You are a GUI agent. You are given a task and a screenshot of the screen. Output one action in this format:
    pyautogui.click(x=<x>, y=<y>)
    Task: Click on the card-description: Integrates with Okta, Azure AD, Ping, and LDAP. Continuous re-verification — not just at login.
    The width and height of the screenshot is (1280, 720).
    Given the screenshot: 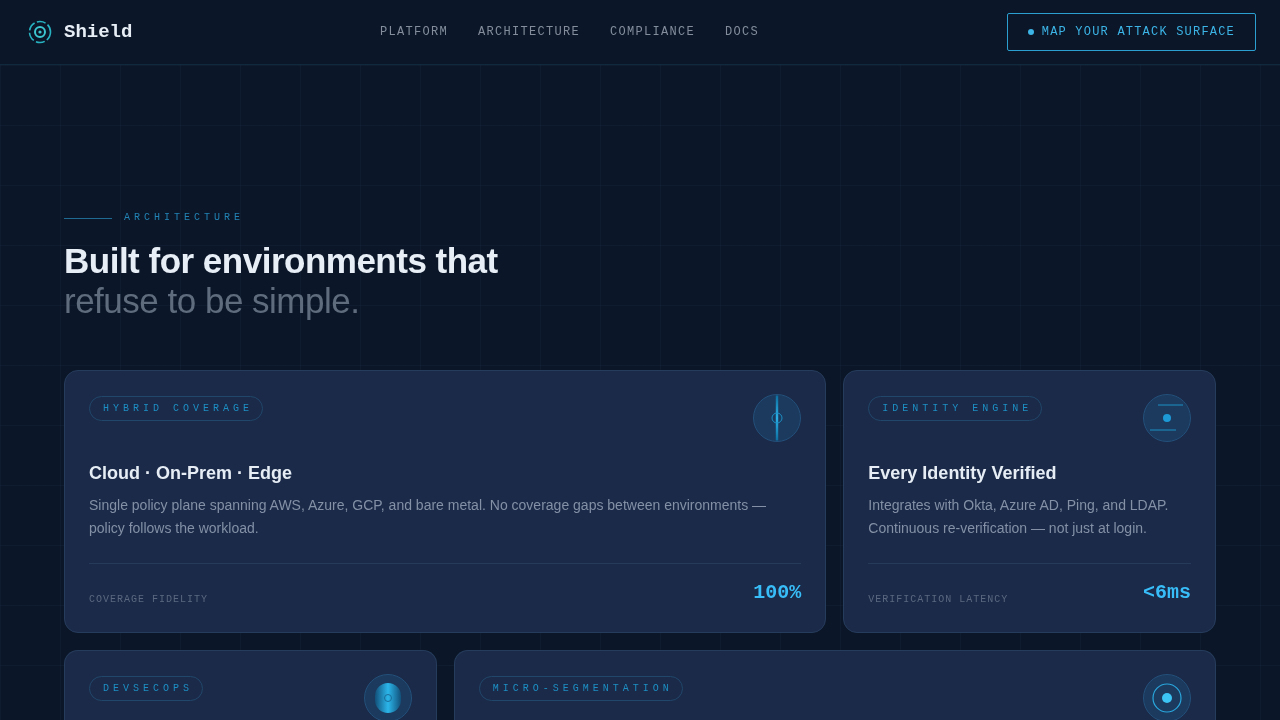 What is the action you would take?
    pyautogui.click(x=1019, y=517)
    